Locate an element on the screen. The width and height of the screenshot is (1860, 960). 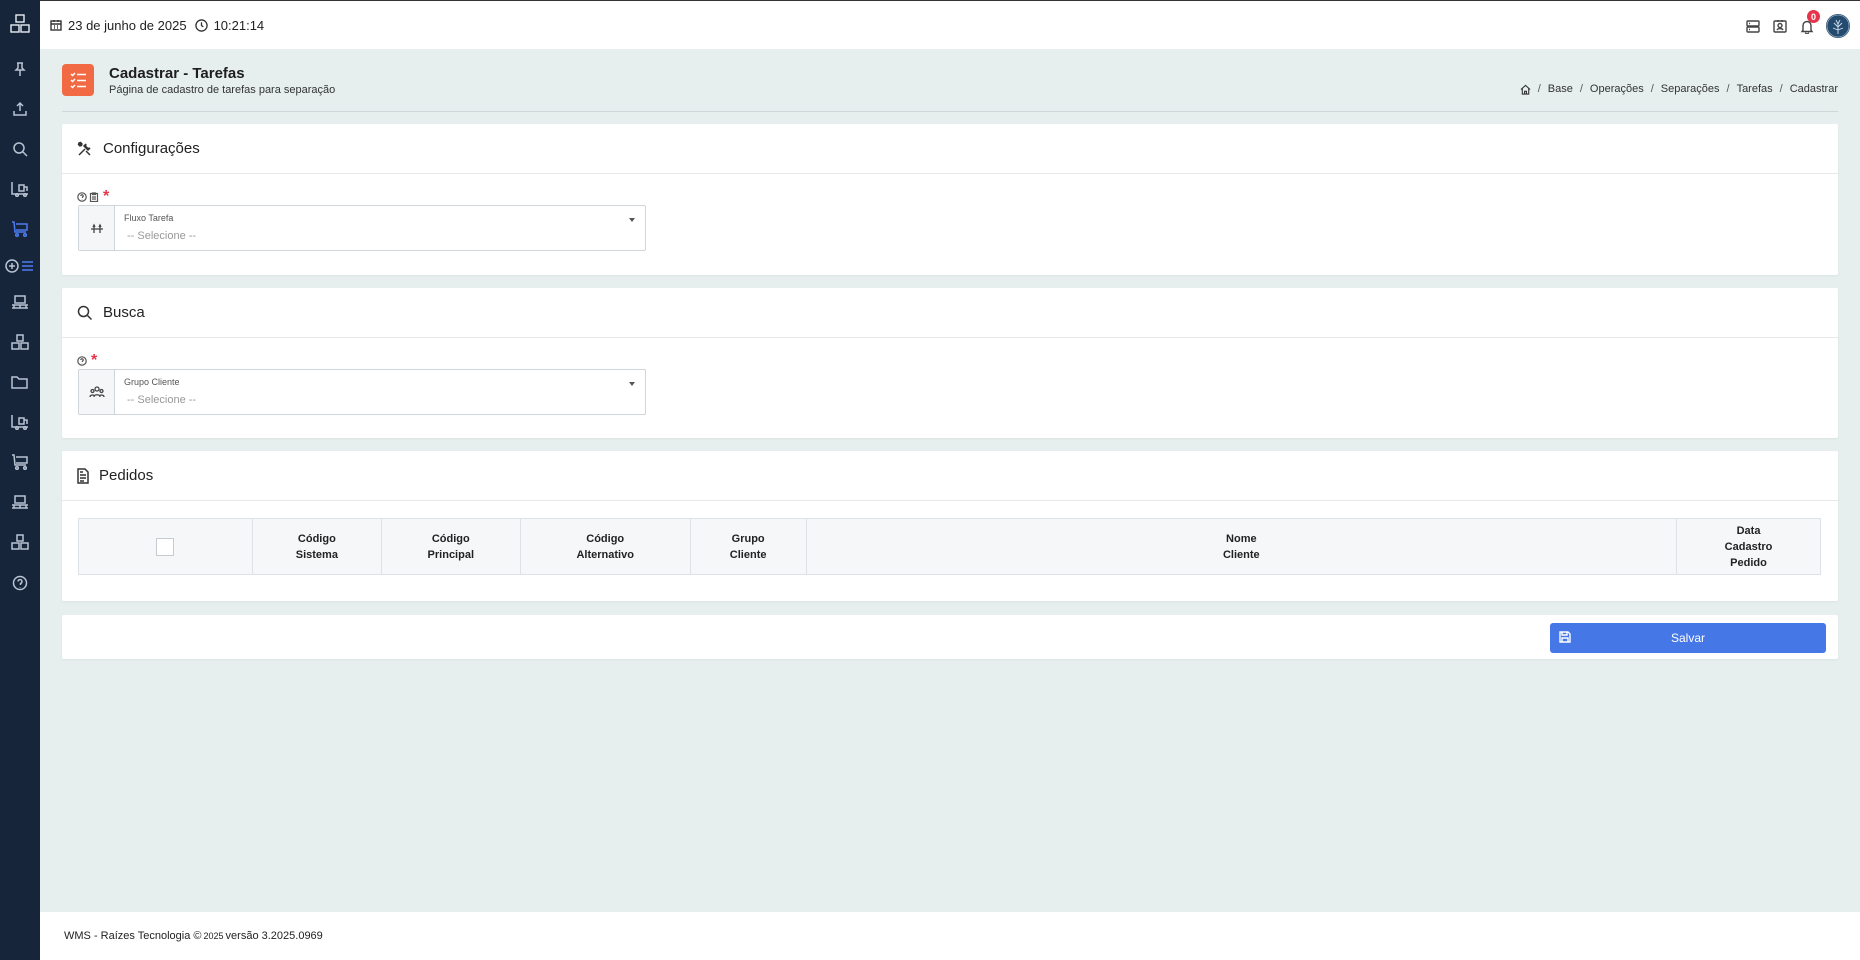
notification-bell-icon: 0 is located at coordinates (1807, 24).